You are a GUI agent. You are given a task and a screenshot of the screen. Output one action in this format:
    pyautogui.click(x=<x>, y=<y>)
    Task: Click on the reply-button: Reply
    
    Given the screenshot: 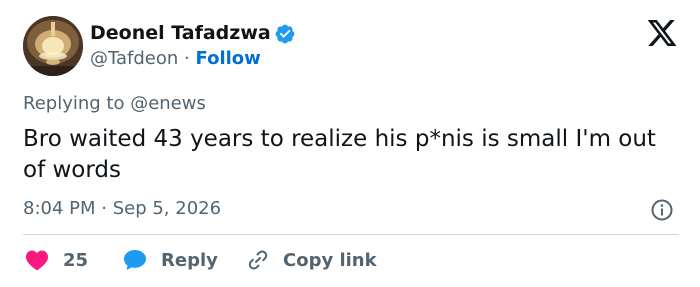 What is the action you would take?
    pyautogui.click(x=170, y=260)
    